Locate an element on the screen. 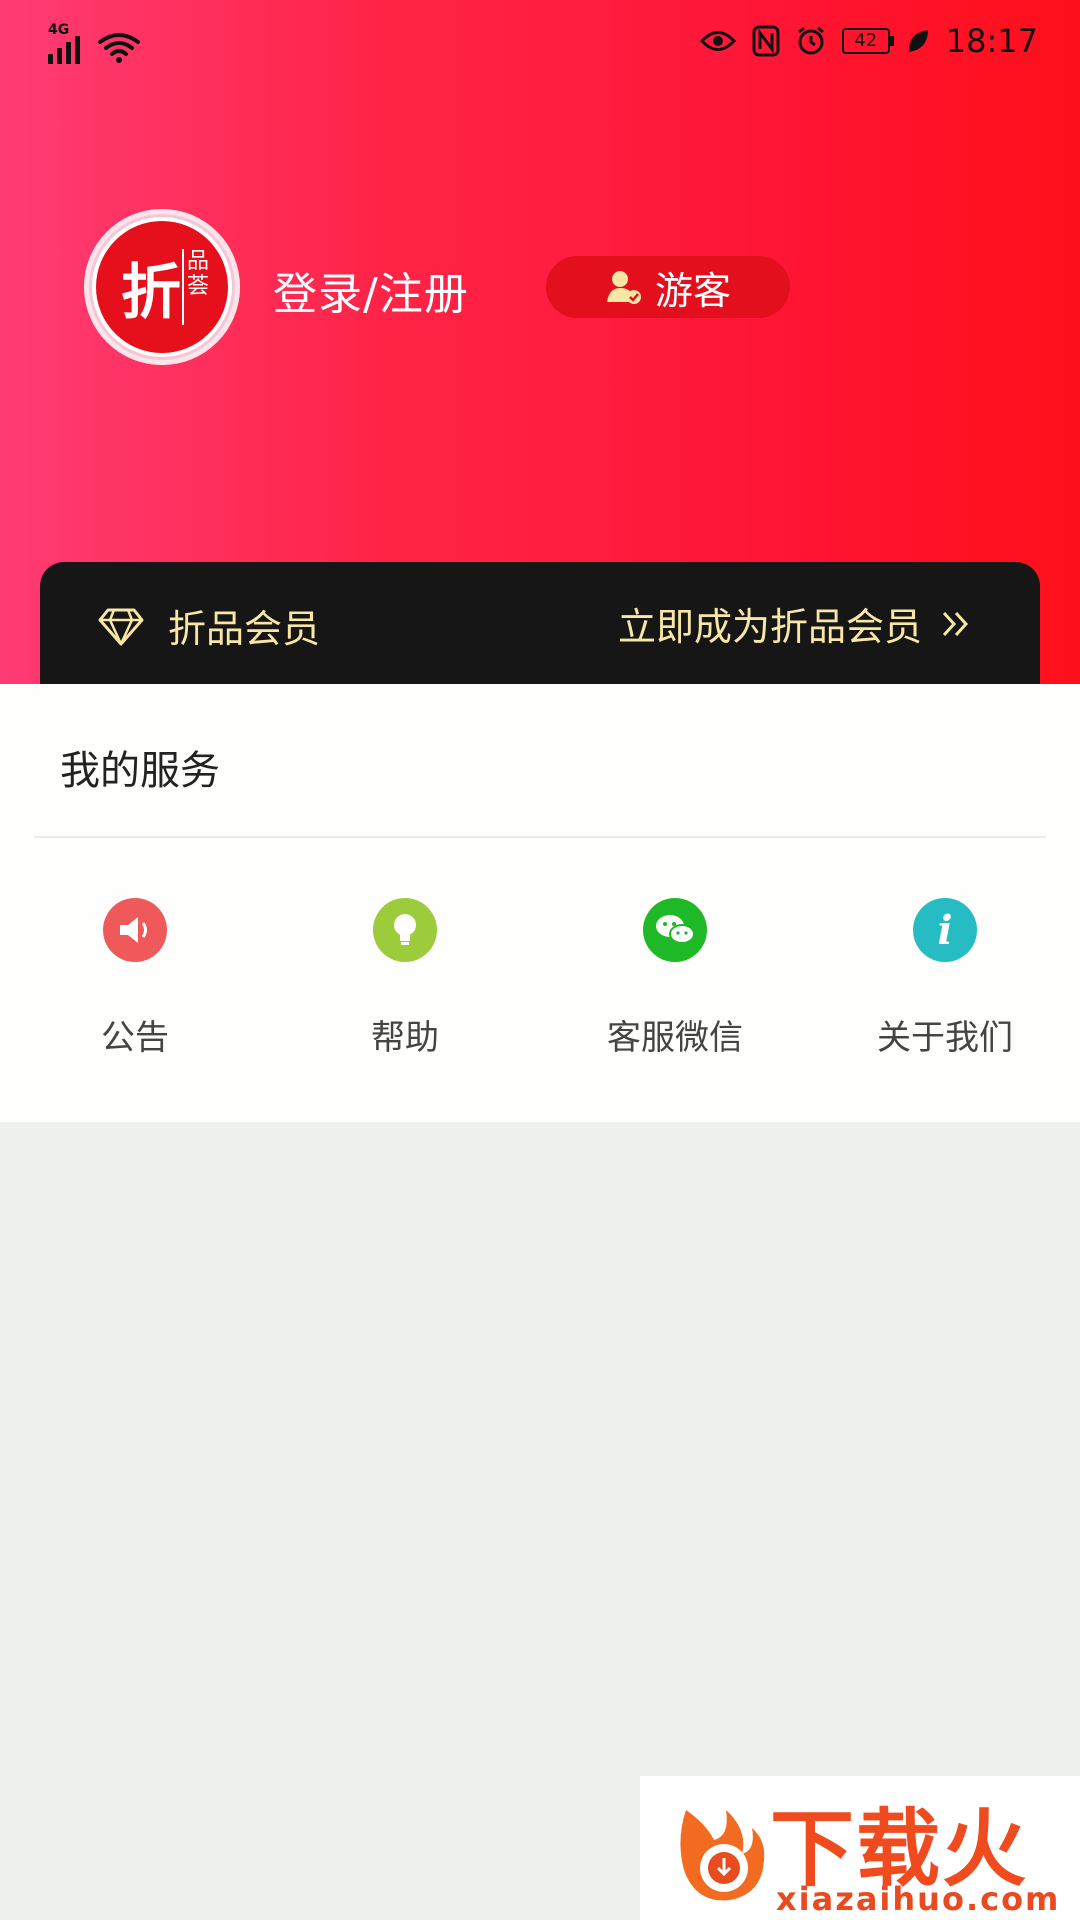 This screenshot has width=1080, height=1920. avatar: 折 品荟 is located at coordinates (162, 287).